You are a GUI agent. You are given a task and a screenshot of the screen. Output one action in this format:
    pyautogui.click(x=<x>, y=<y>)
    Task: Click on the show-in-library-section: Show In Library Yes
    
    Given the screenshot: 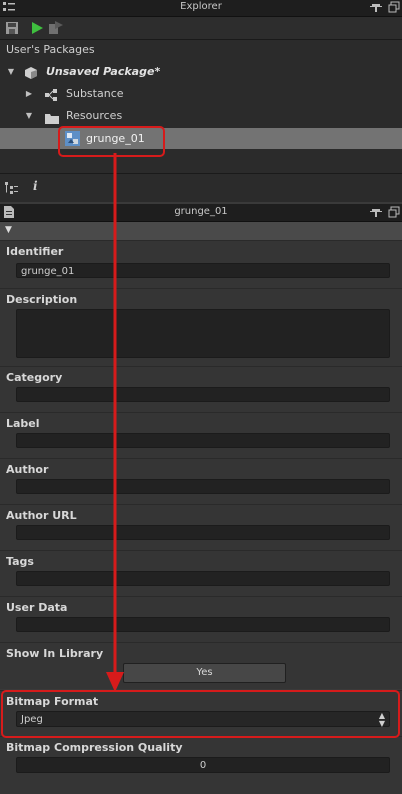 What is the action you would take?
    pyautogui.click(x=201, y=665)
    